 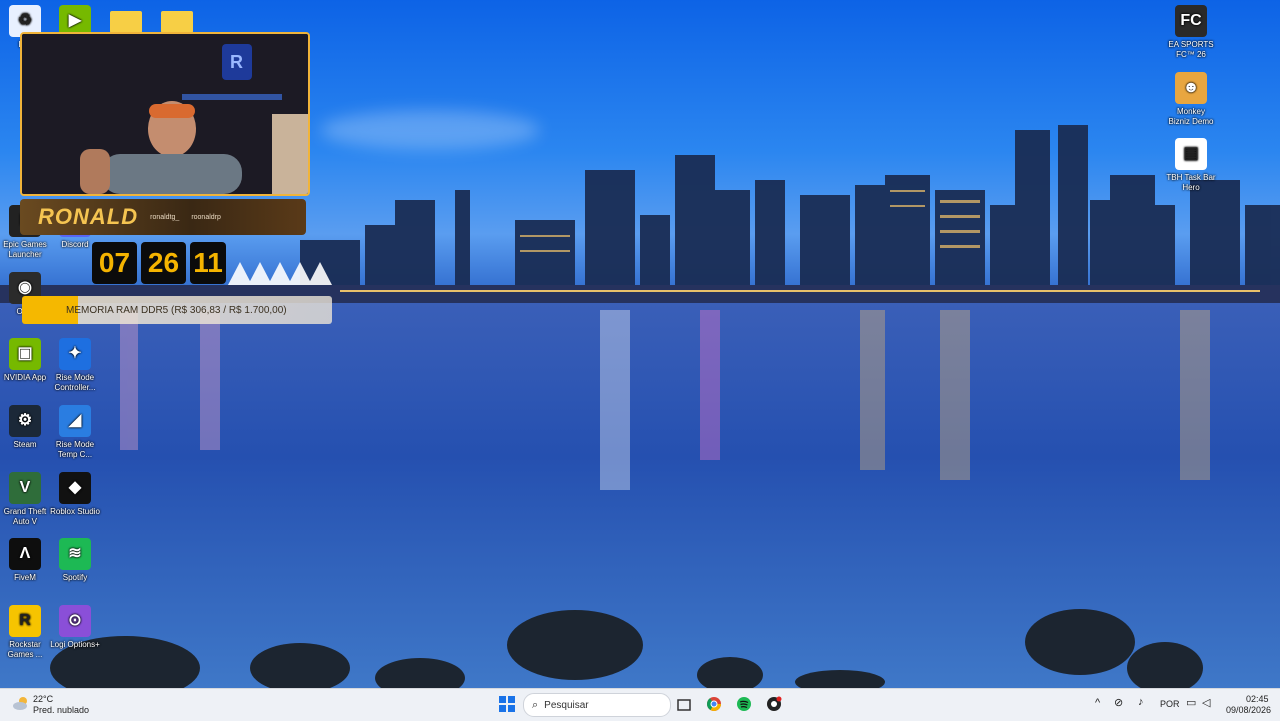 I want to click on desktop-icon-spotify: ≋ Spotify, so click(x=75, y=560).